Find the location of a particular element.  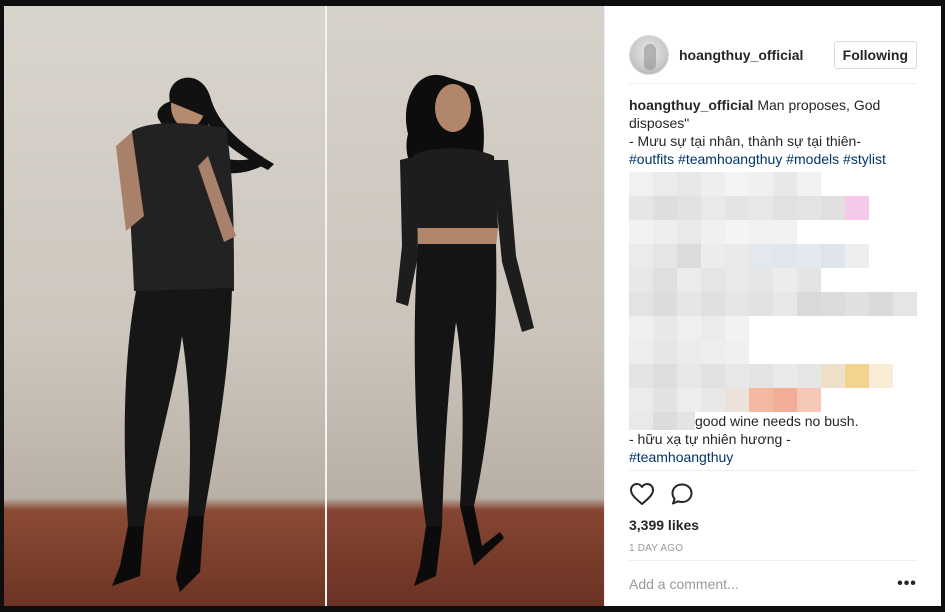

pixelated-redaction is located at coordinates (773, 292).